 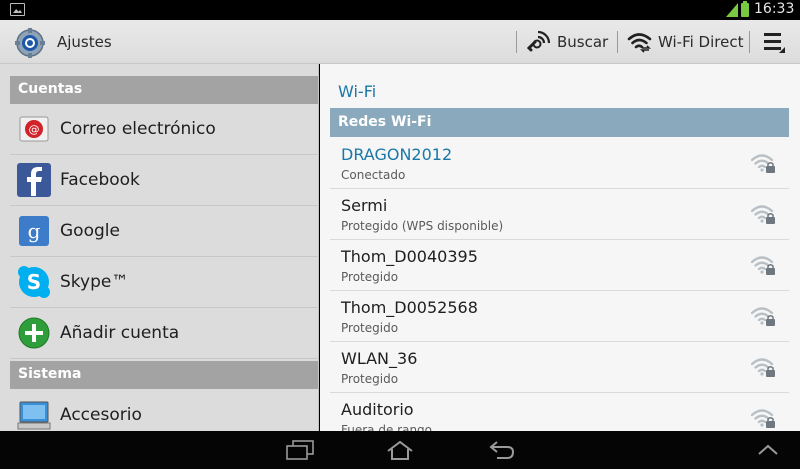 I want to click on network-status: Protegido (WPS disponible), so click(x=422, y=226).